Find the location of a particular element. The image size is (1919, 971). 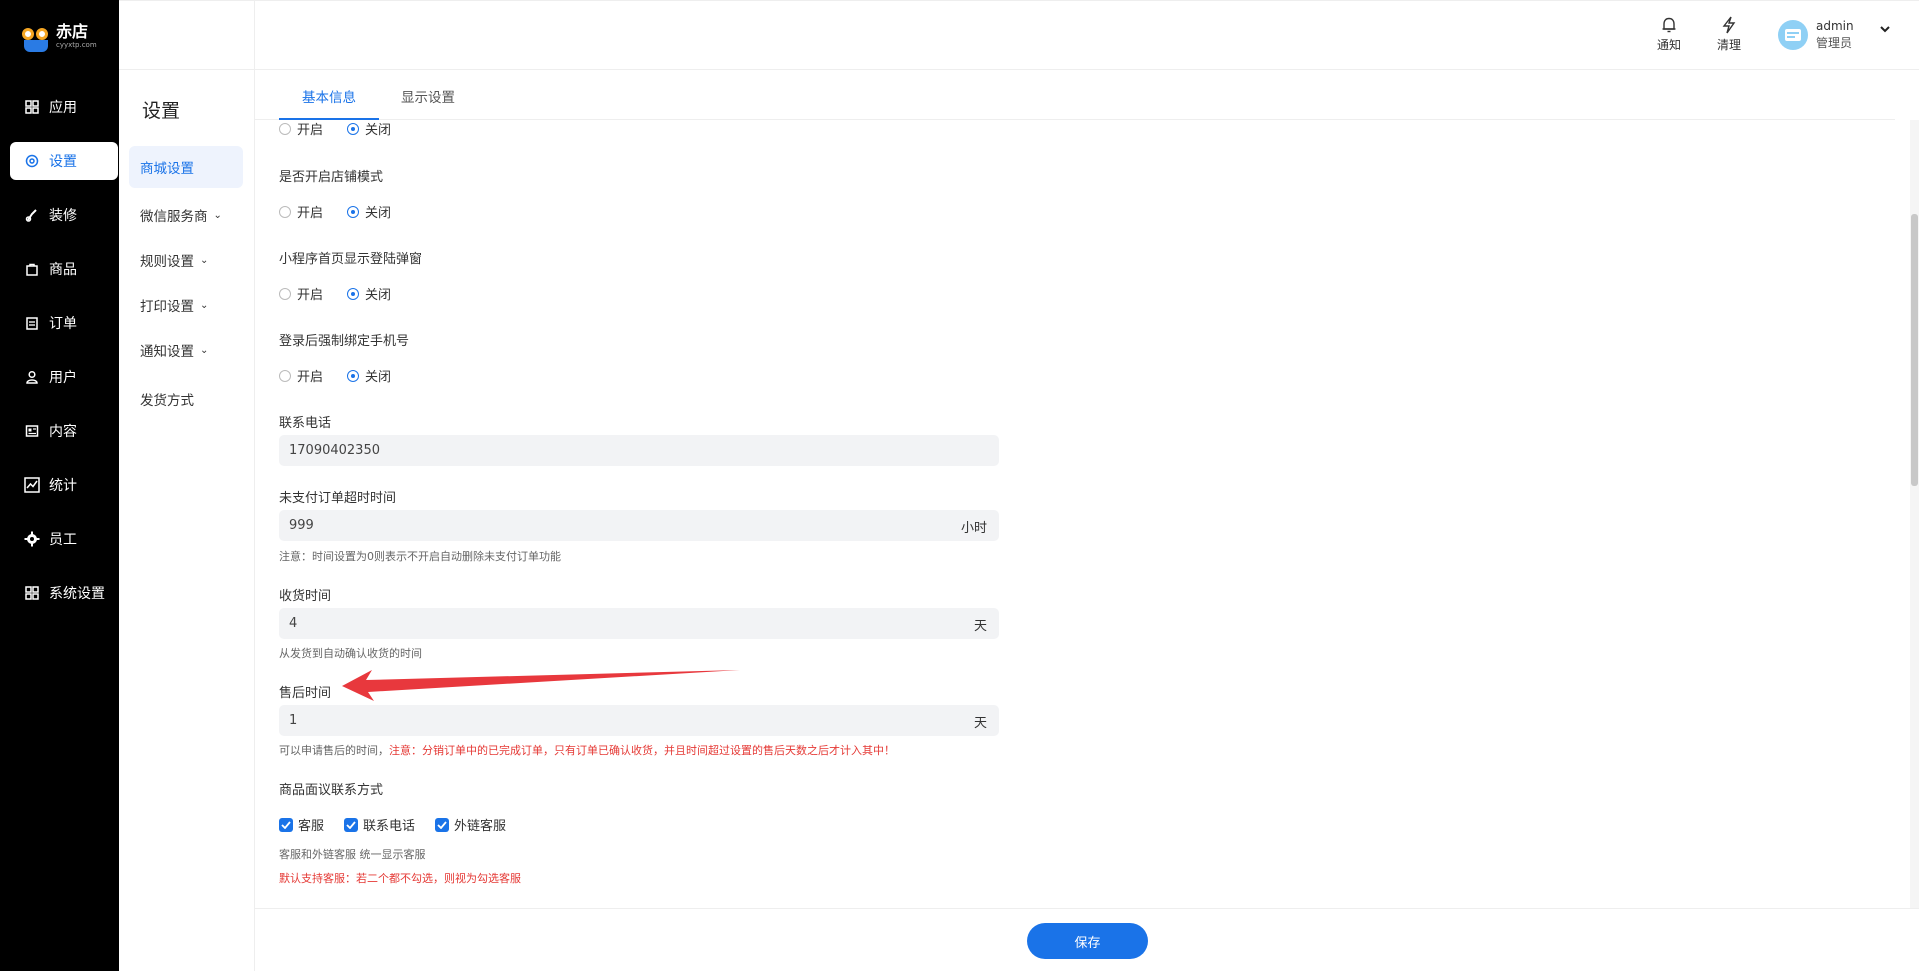

nav-item-stats: 统计 is located at coordinates (64, 485).